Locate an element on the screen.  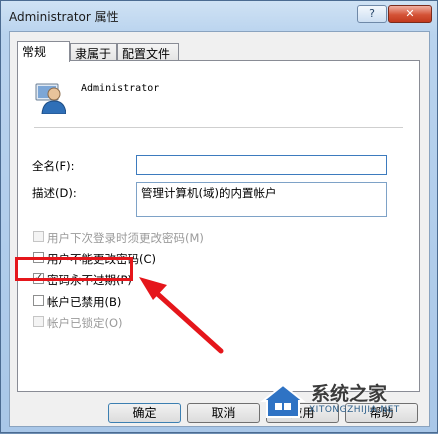
watermark-name: 系统之家 is located at coordinates (349, 394).